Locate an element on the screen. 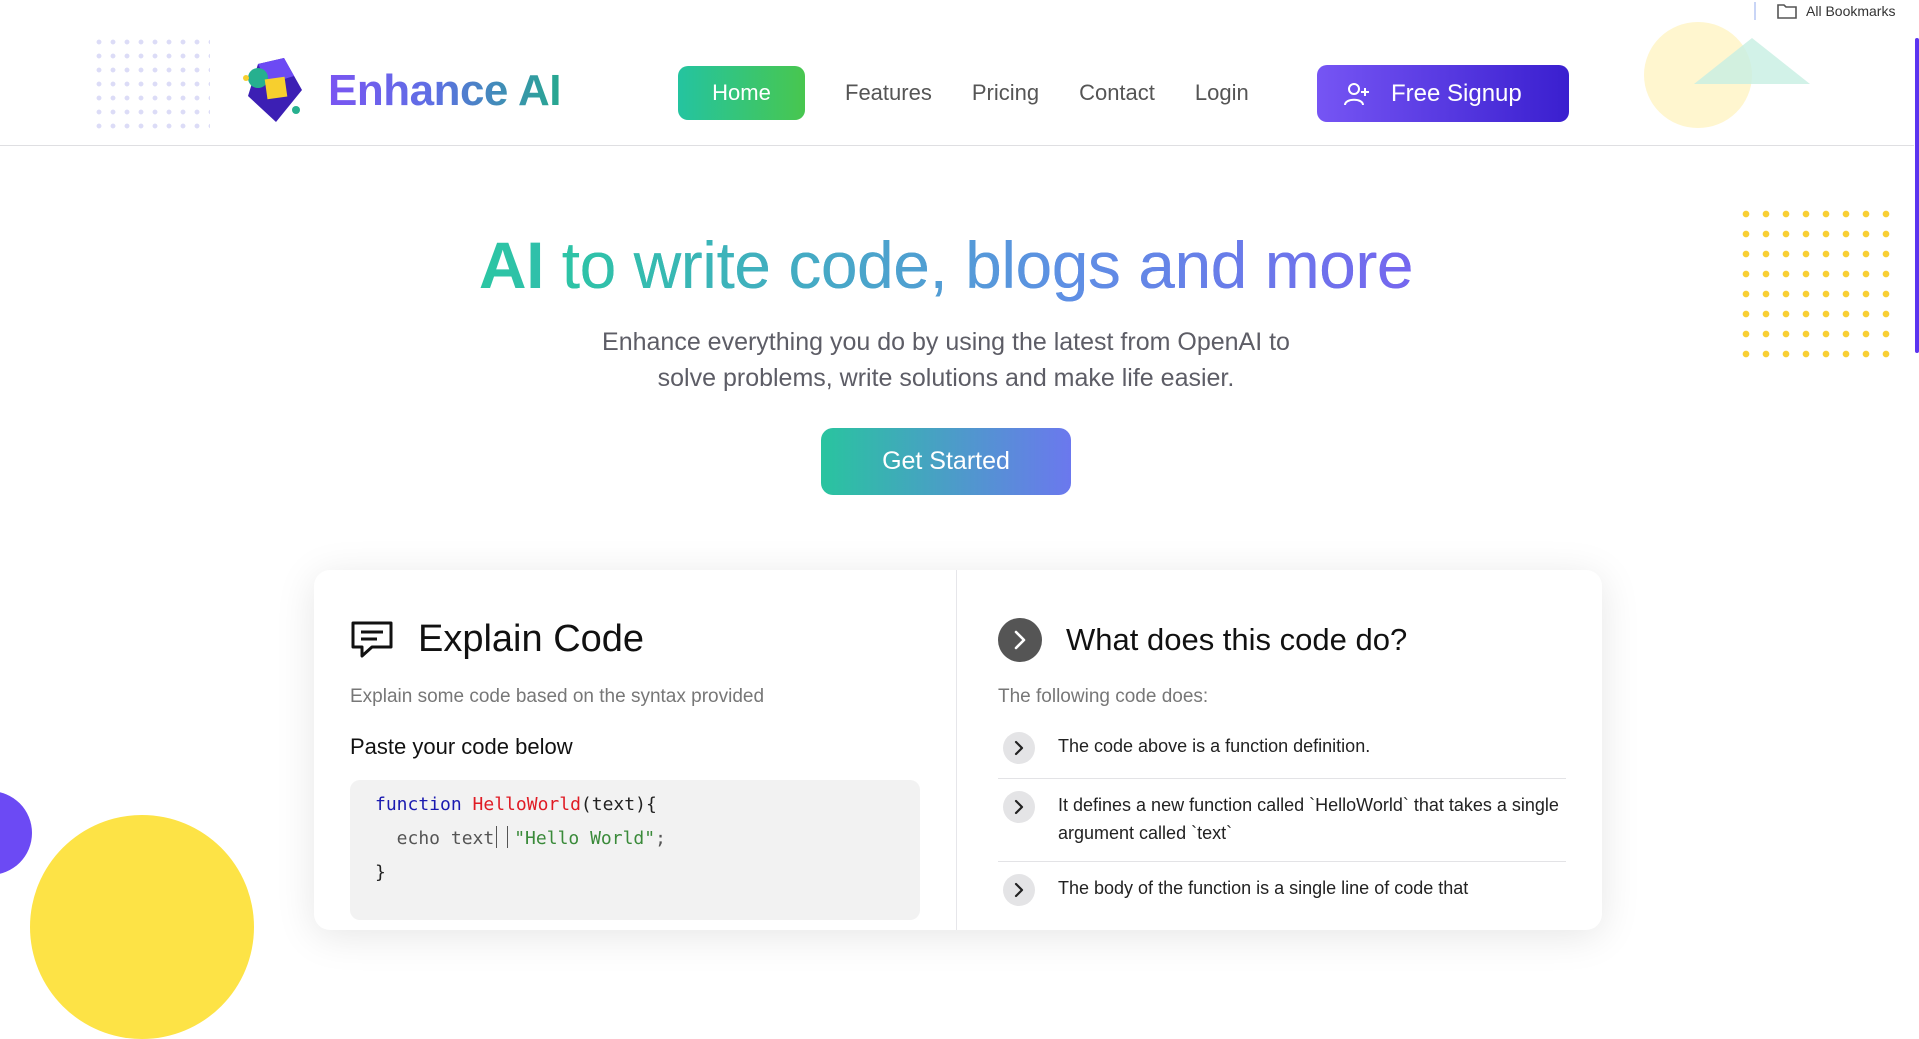 The height and width of the screenshot is (1039, 1919). answer-text: The code above is a function definition. is located at coordinates (1214, 746).